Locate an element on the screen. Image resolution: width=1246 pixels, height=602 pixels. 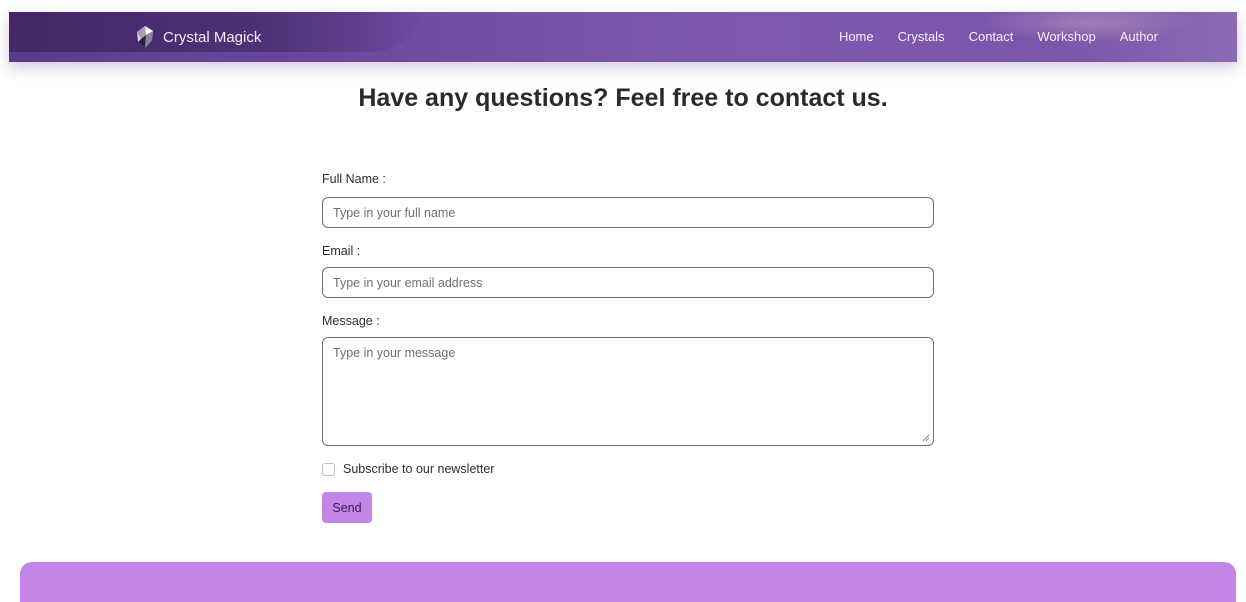
send-button: Send is located at coordinates (347, 507).